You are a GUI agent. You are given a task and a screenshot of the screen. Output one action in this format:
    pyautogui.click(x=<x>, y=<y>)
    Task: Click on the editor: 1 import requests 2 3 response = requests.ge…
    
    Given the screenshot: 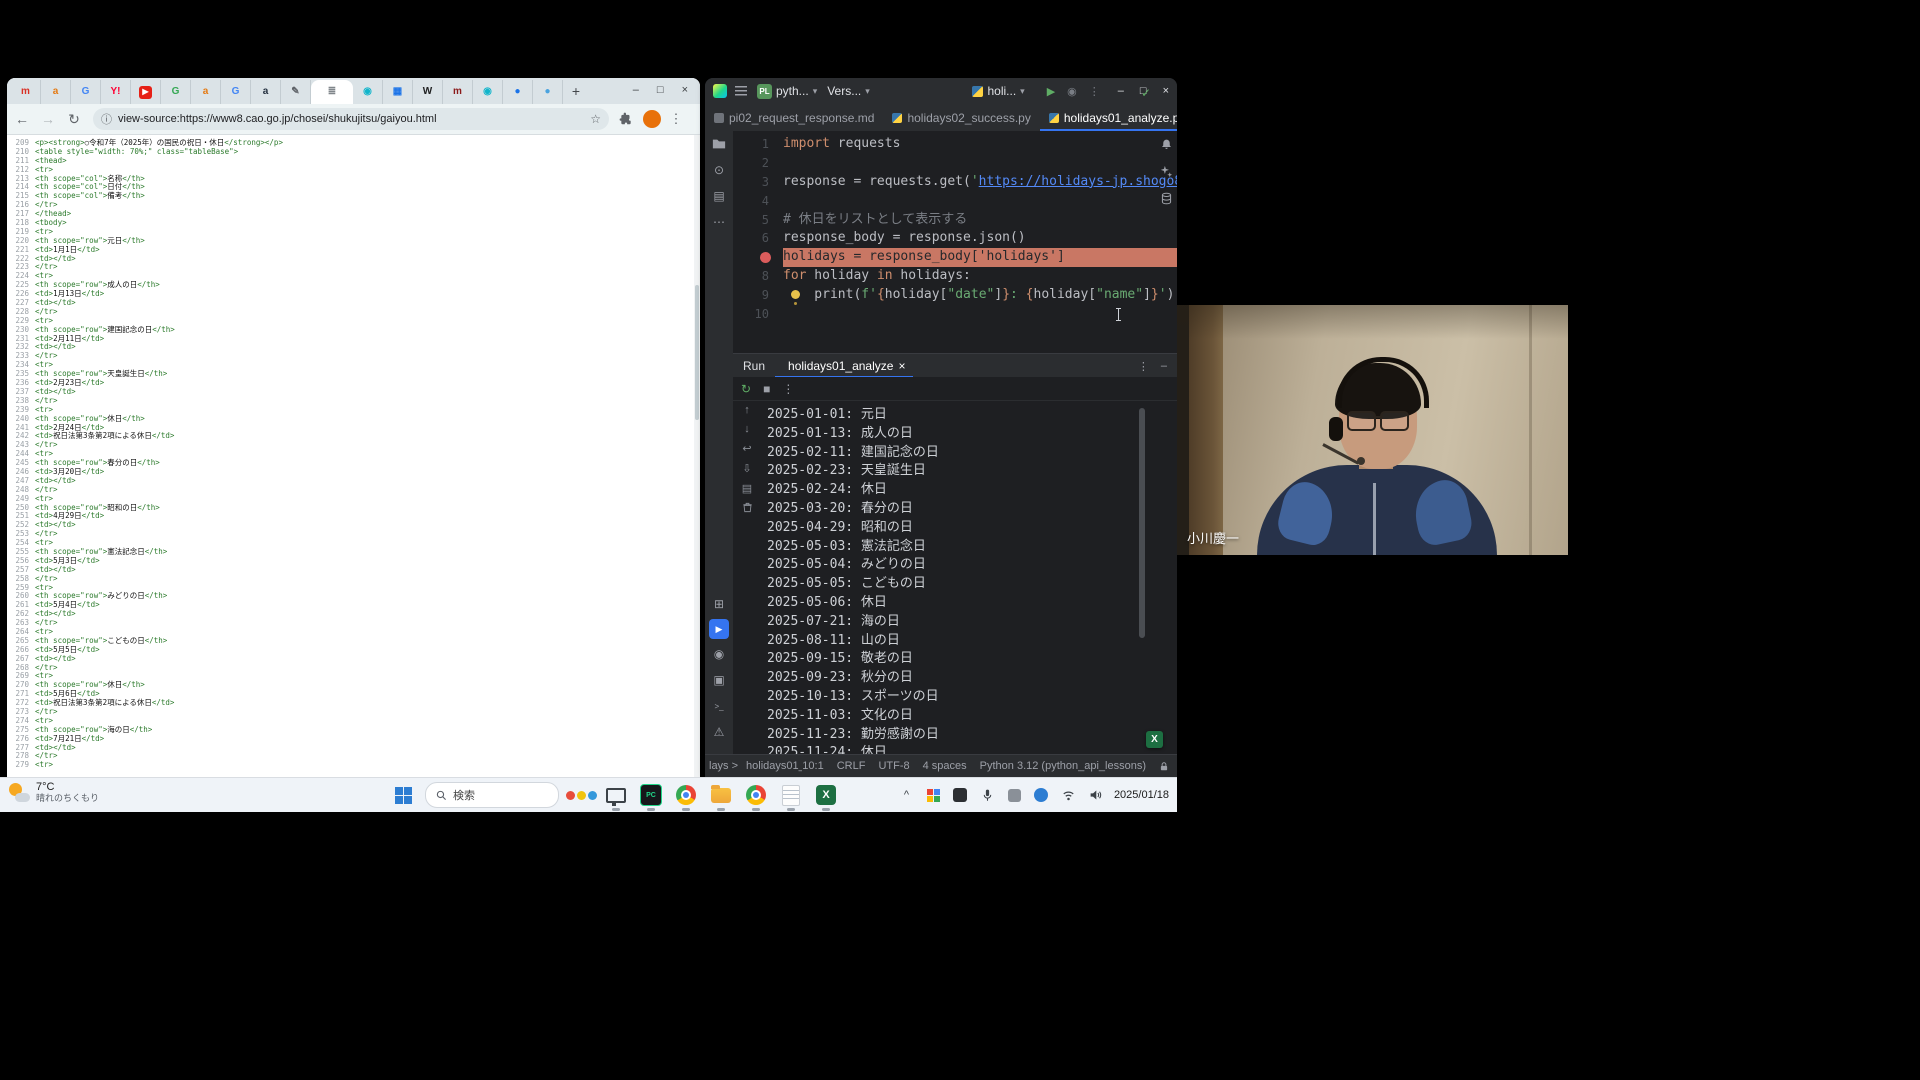 What is the action you would take?
    pyautogui.click(x=955, y=244)
    